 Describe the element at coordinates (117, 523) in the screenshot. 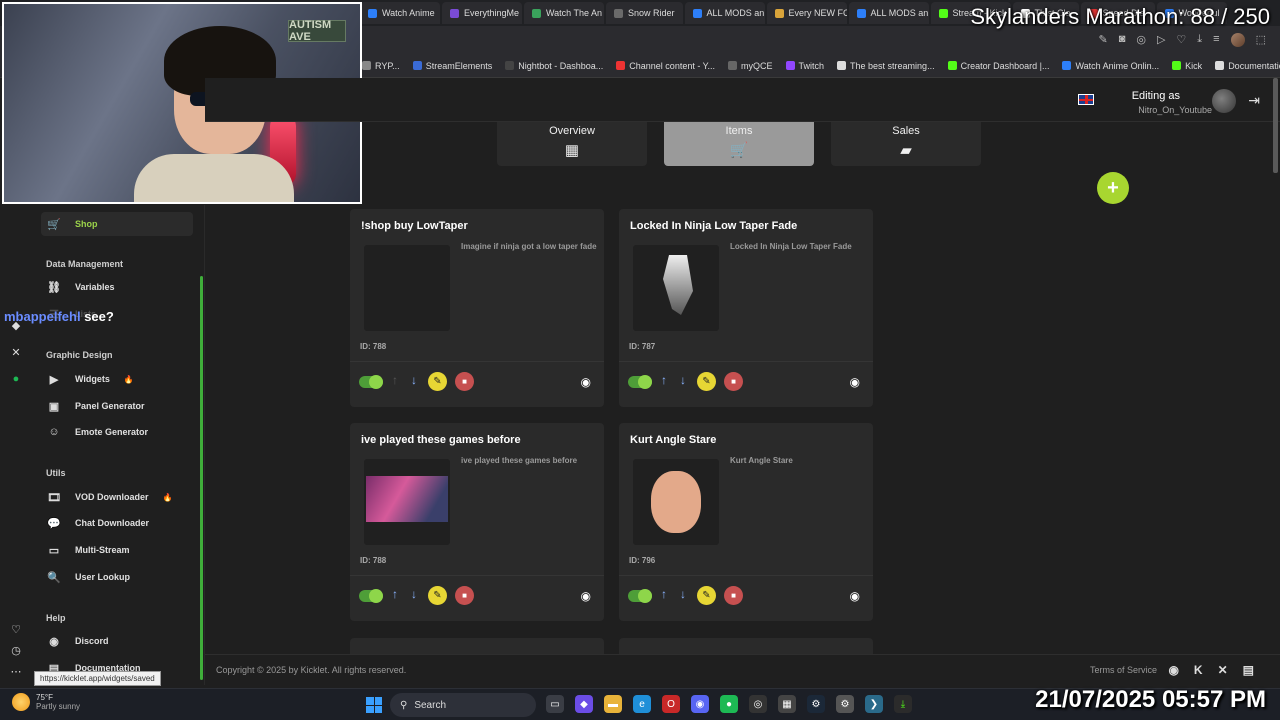

I see `sidebar-item-chat-downloader: 💬 Chat Downloader` at that location.